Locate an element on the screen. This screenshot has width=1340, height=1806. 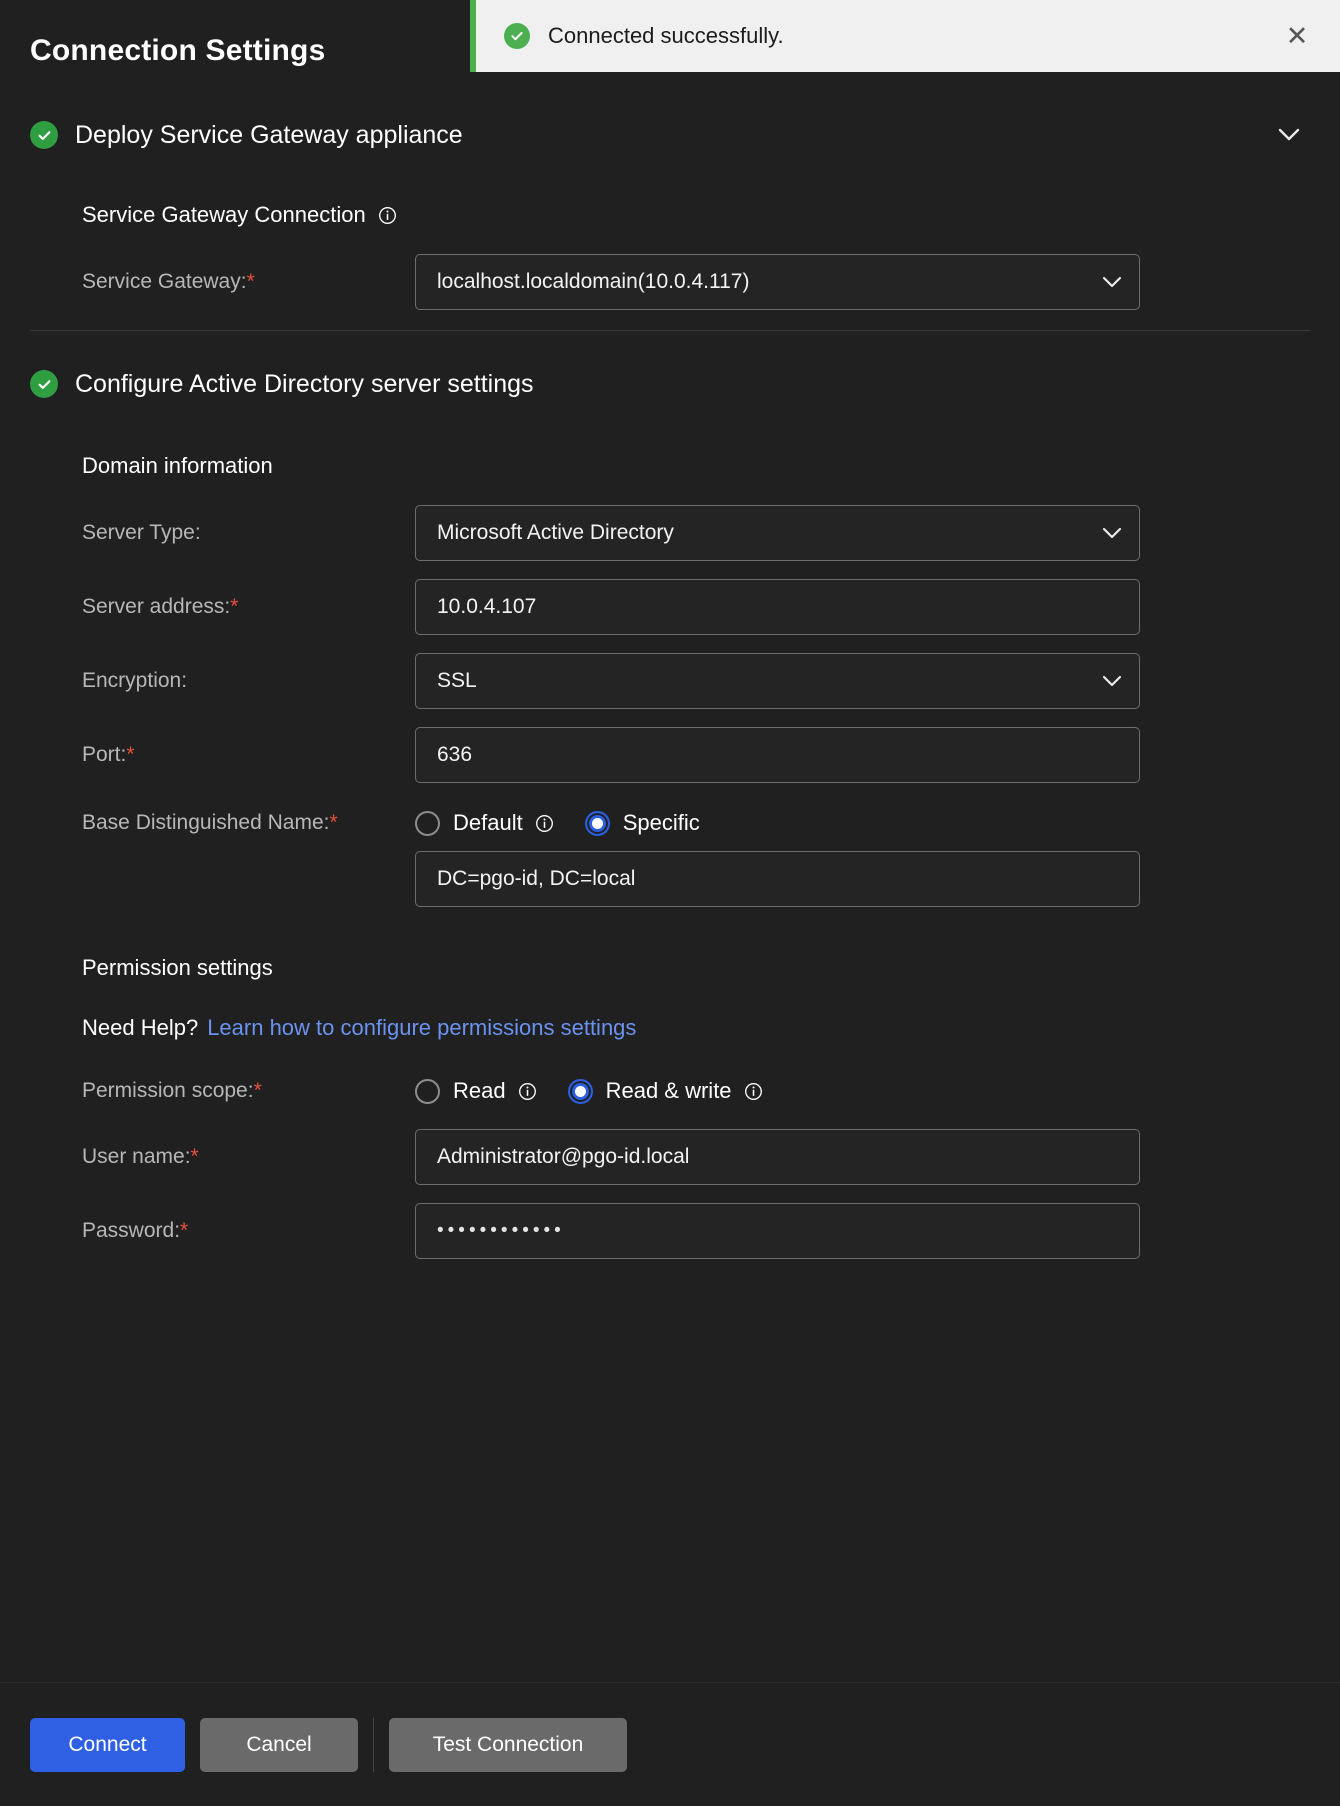
field-row-password: Password:* •••••••••••• is located at coordinates (670, 1231).